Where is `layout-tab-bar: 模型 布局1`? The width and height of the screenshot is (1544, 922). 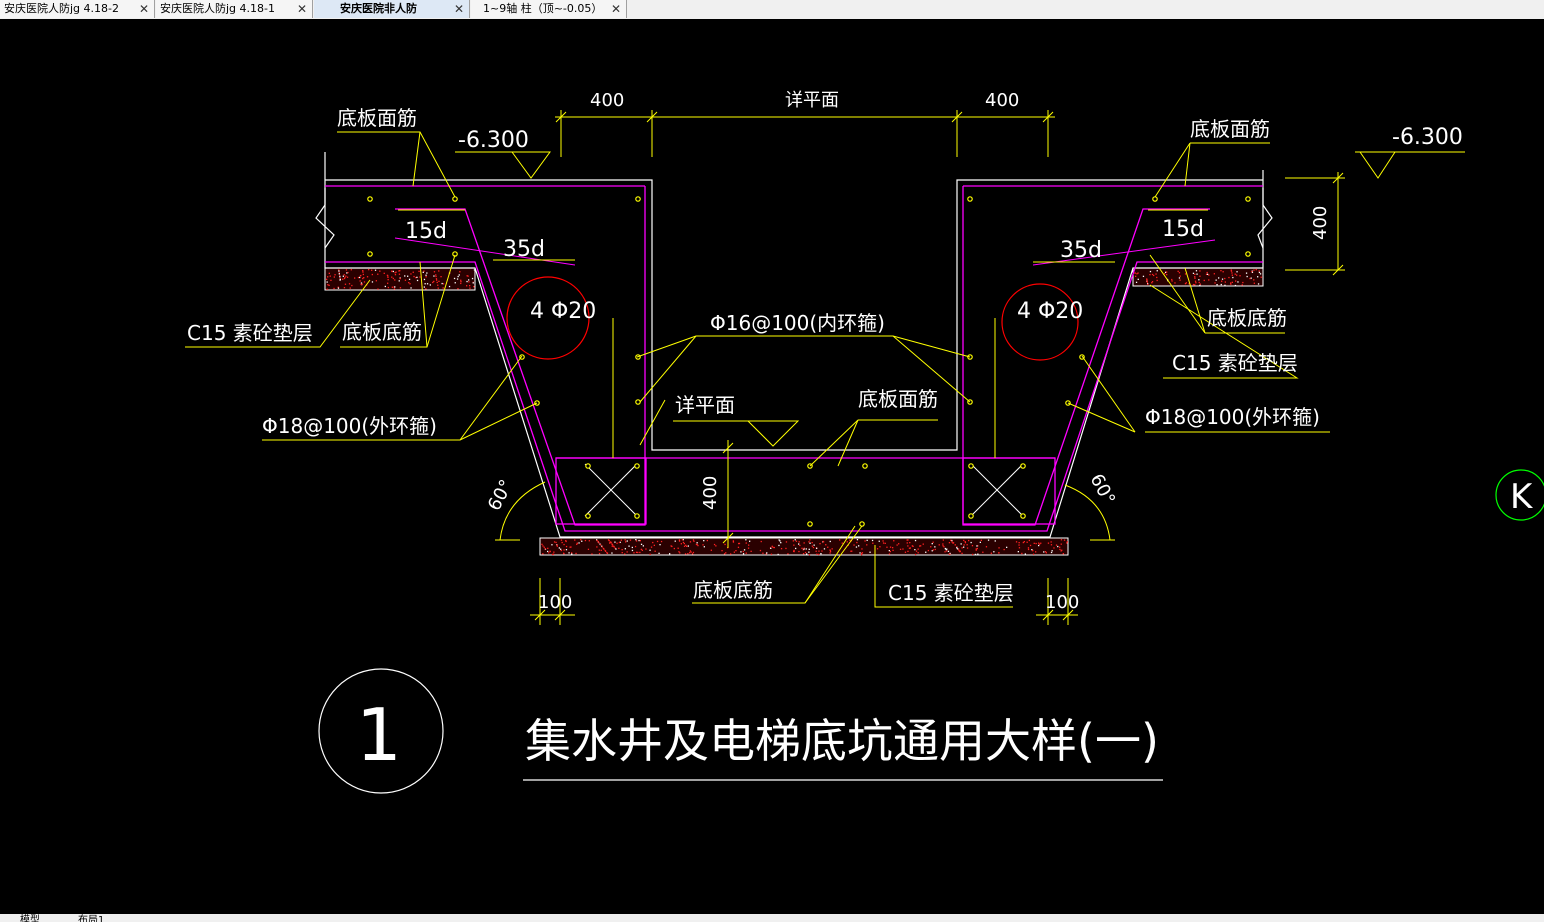
layout-tab-bar: 模型 布局1 is located at coordinates (772, 918).